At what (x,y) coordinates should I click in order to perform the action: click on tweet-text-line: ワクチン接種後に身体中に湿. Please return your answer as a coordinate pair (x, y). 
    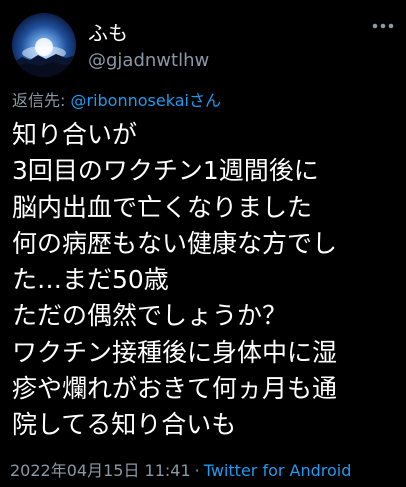
    Looking at the image, I should click on (175, 352).